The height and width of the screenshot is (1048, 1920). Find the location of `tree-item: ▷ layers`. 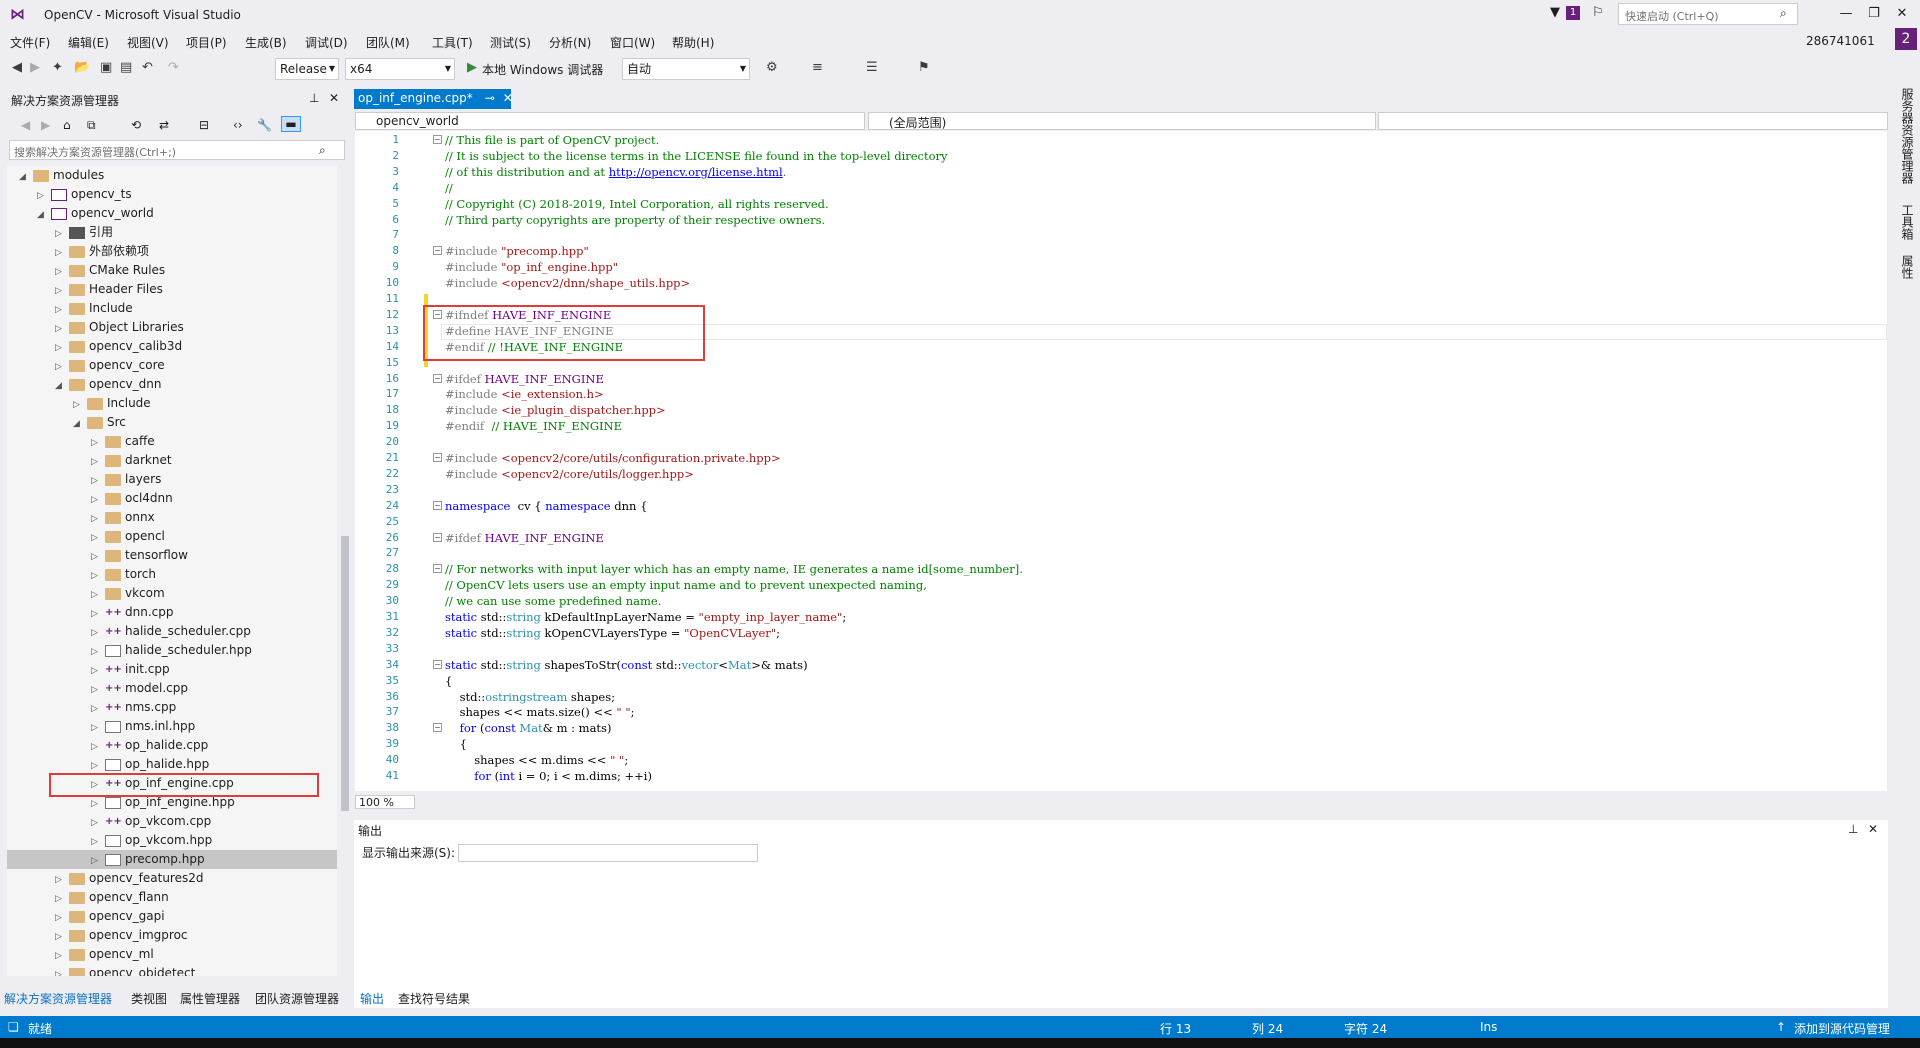

tree-item: ▷ layers is located at coordinates (126, 479).